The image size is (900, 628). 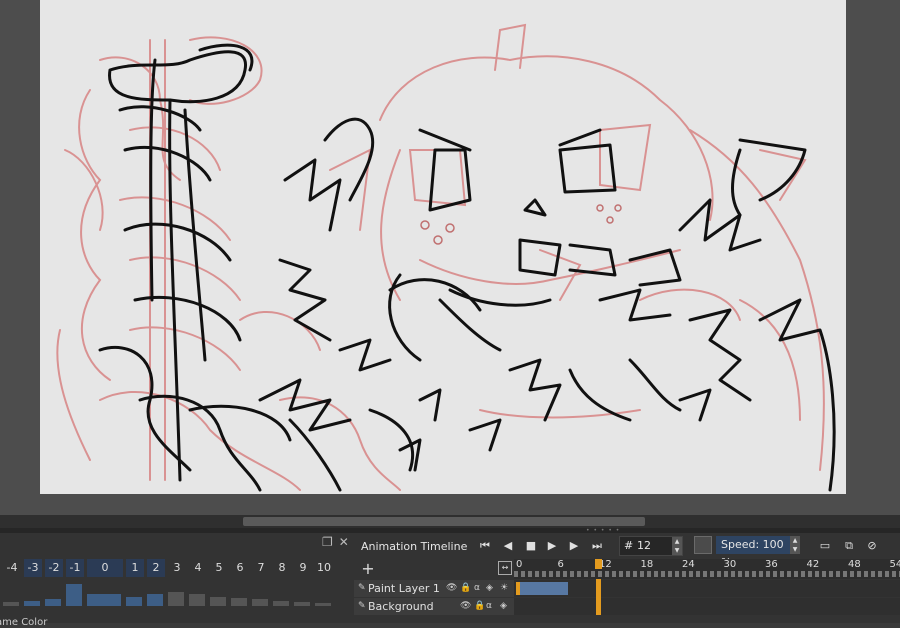 What do you see at coordinates (198, 568) in the screenshot?
I see `onion-frame-4: 4` at bounding box center [198, 568].